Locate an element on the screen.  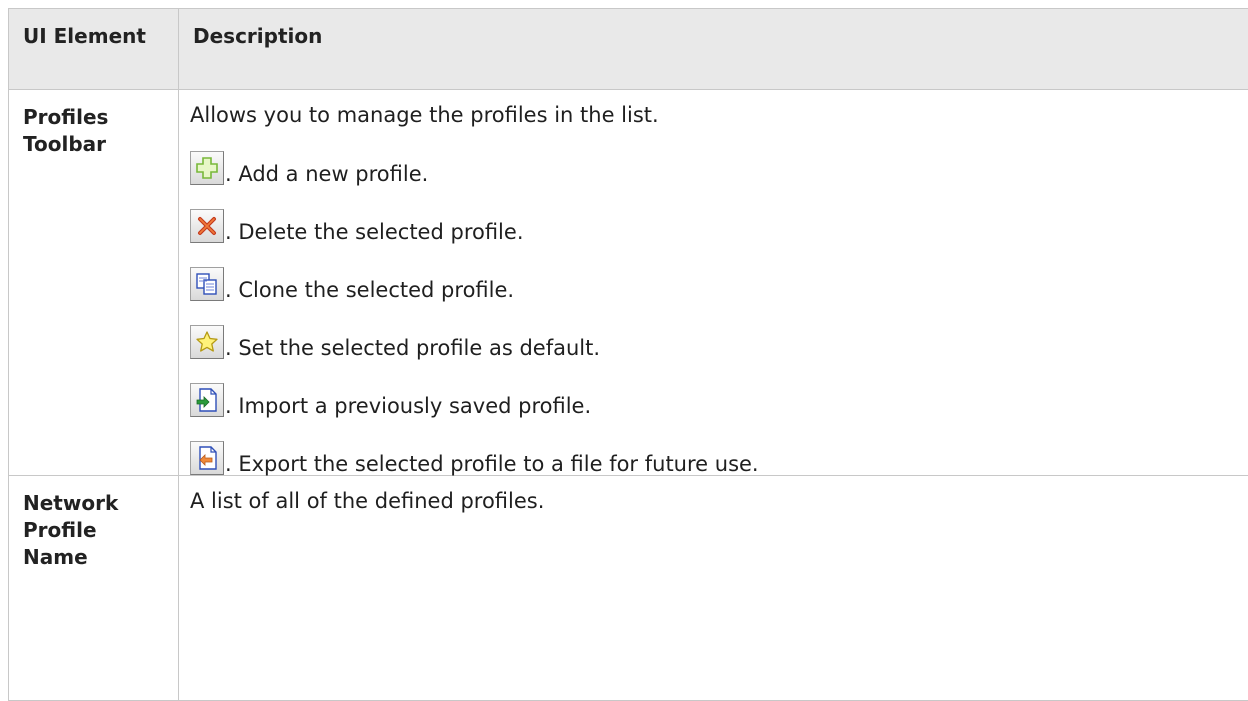
export-profile-icon is located at coordinates (207, 458).